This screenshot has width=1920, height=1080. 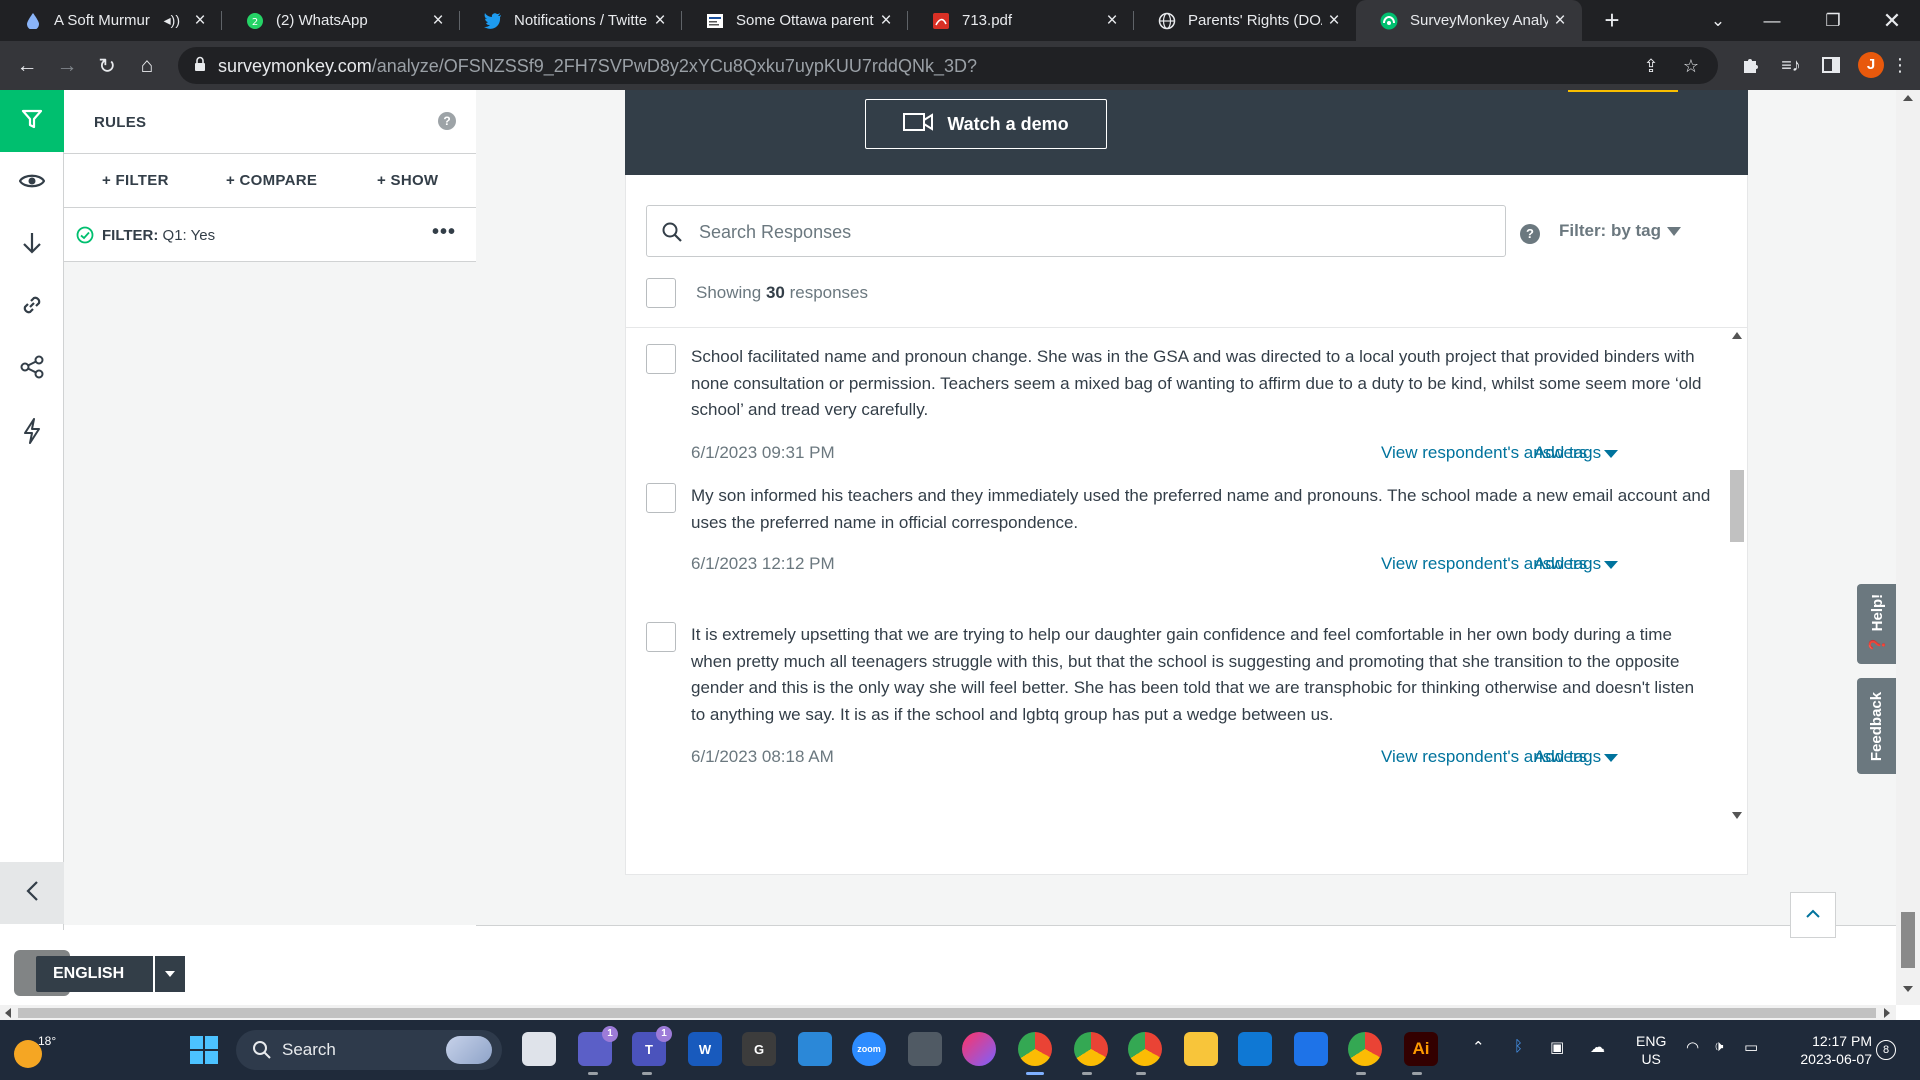 I want to click on chrome-profile-4-icon, so click(x=1365, y=1049).